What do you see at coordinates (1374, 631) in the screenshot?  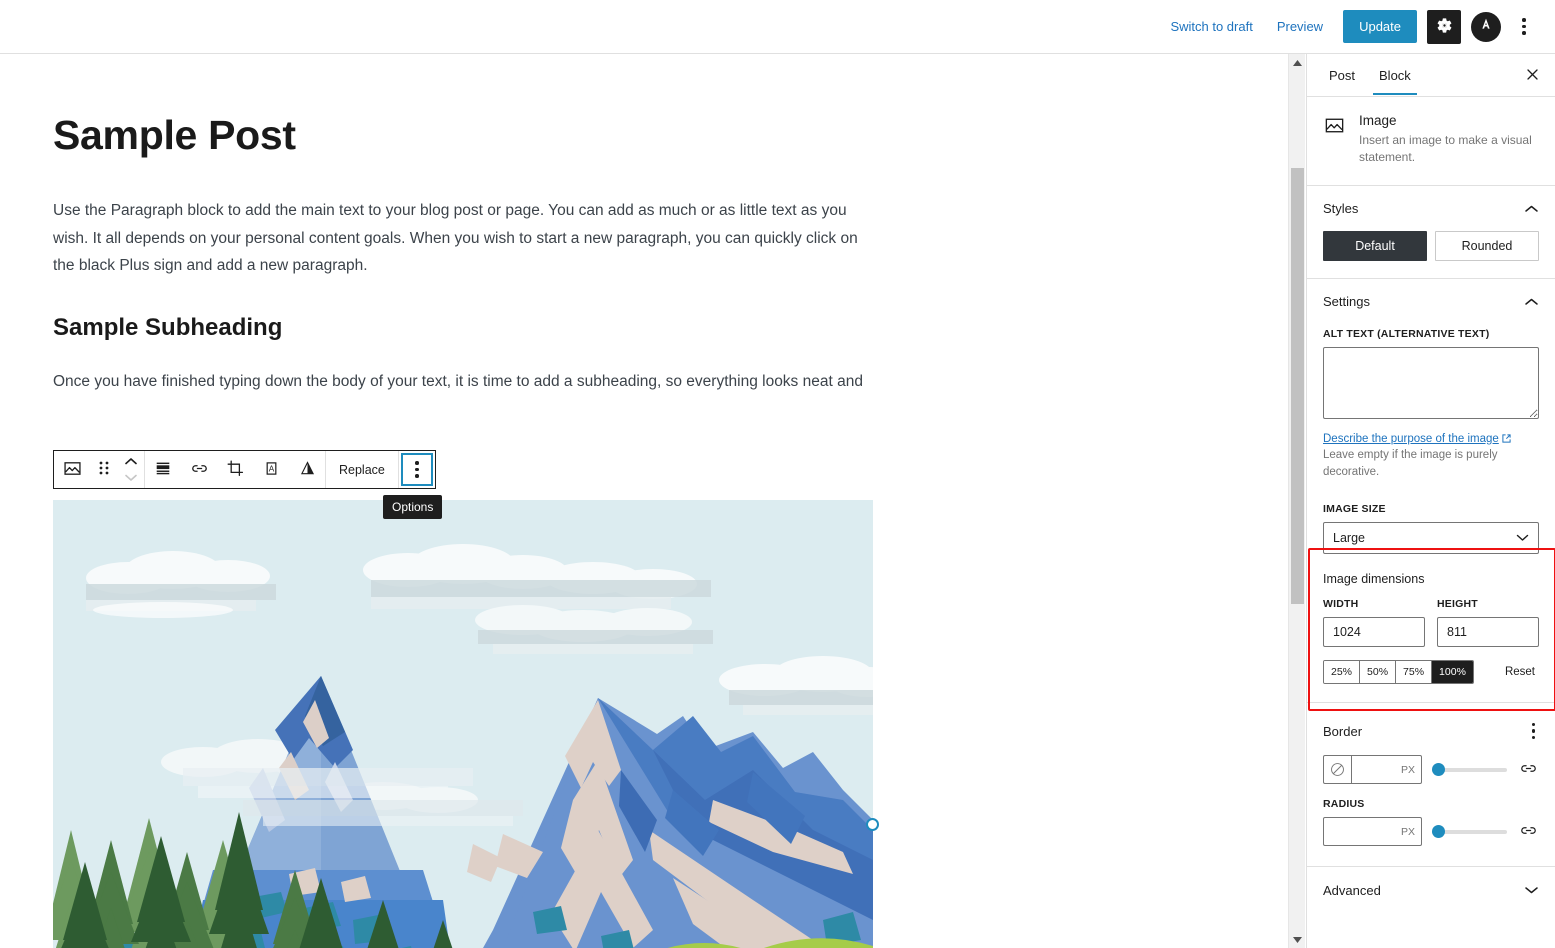 I see `width-input` at bounding box center [1374, 631].